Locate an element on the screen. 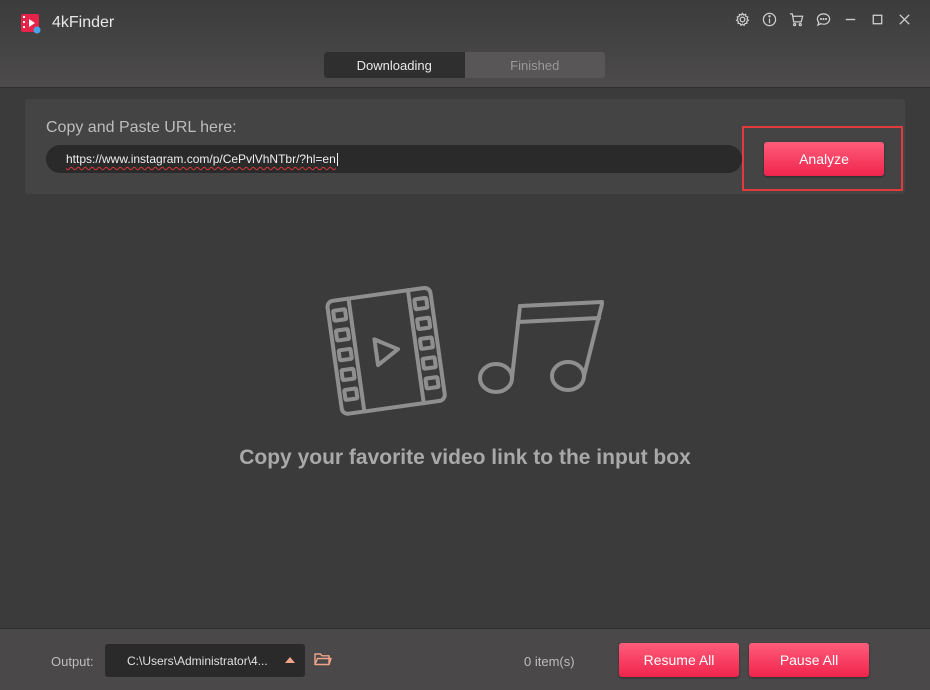 The image size is (930, 690). resume-all-button: Resume All is located at coordinates (679, 660).